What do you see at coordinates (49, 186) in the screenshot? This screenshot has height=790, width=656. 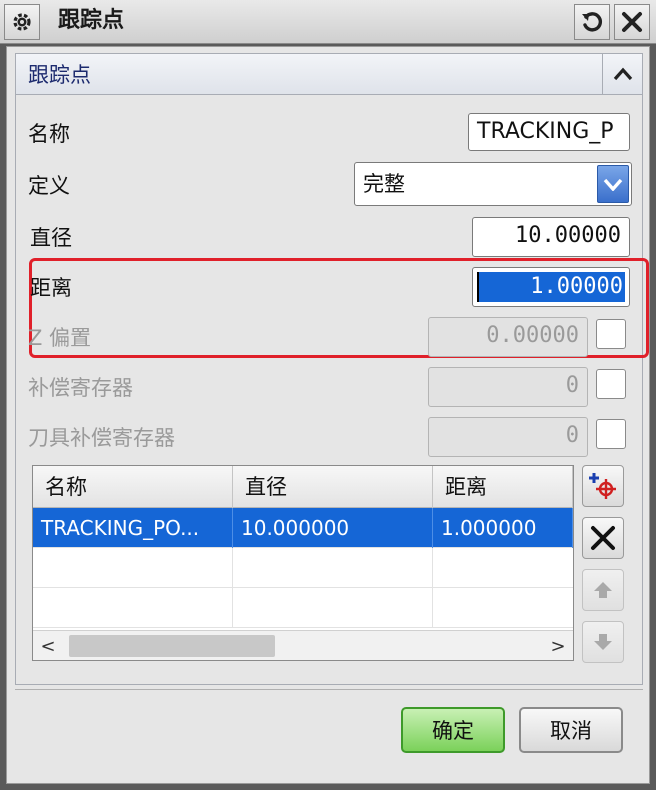 I see `definition-label: 定义` at bounding box center [49, 186].